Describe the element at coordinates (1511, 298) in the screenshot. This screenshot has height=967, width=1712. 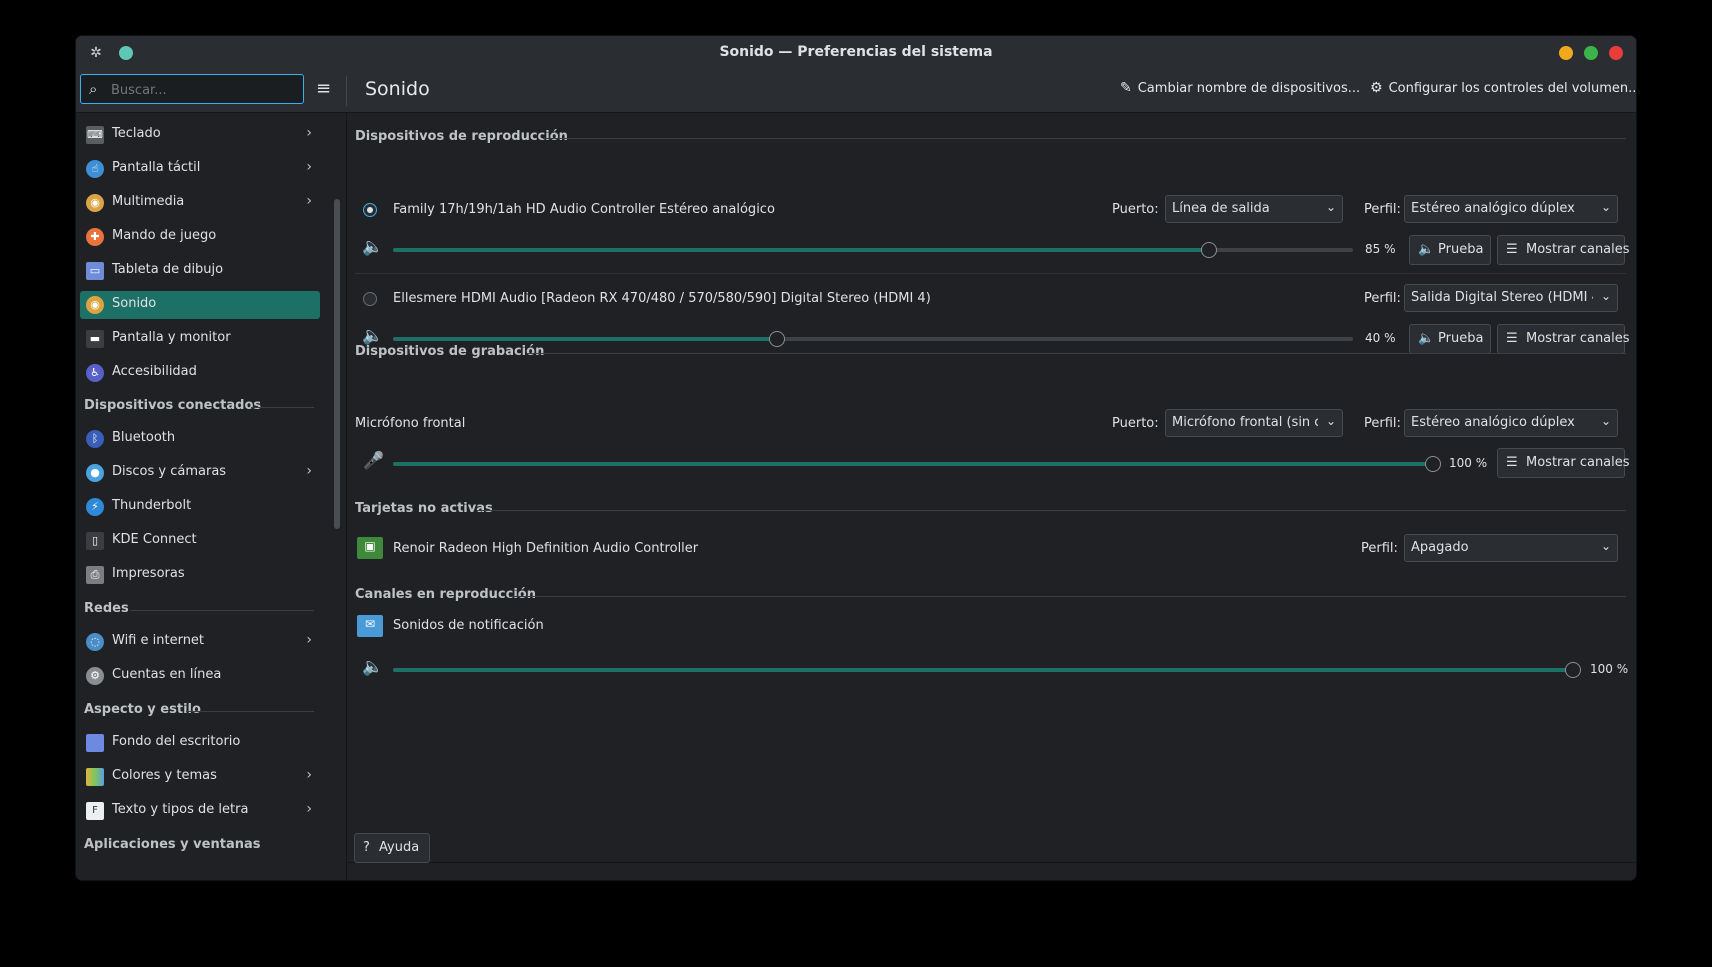
I see `profile-select: Salida Digital Stereo (HDMI 4) ⌄` at that location.